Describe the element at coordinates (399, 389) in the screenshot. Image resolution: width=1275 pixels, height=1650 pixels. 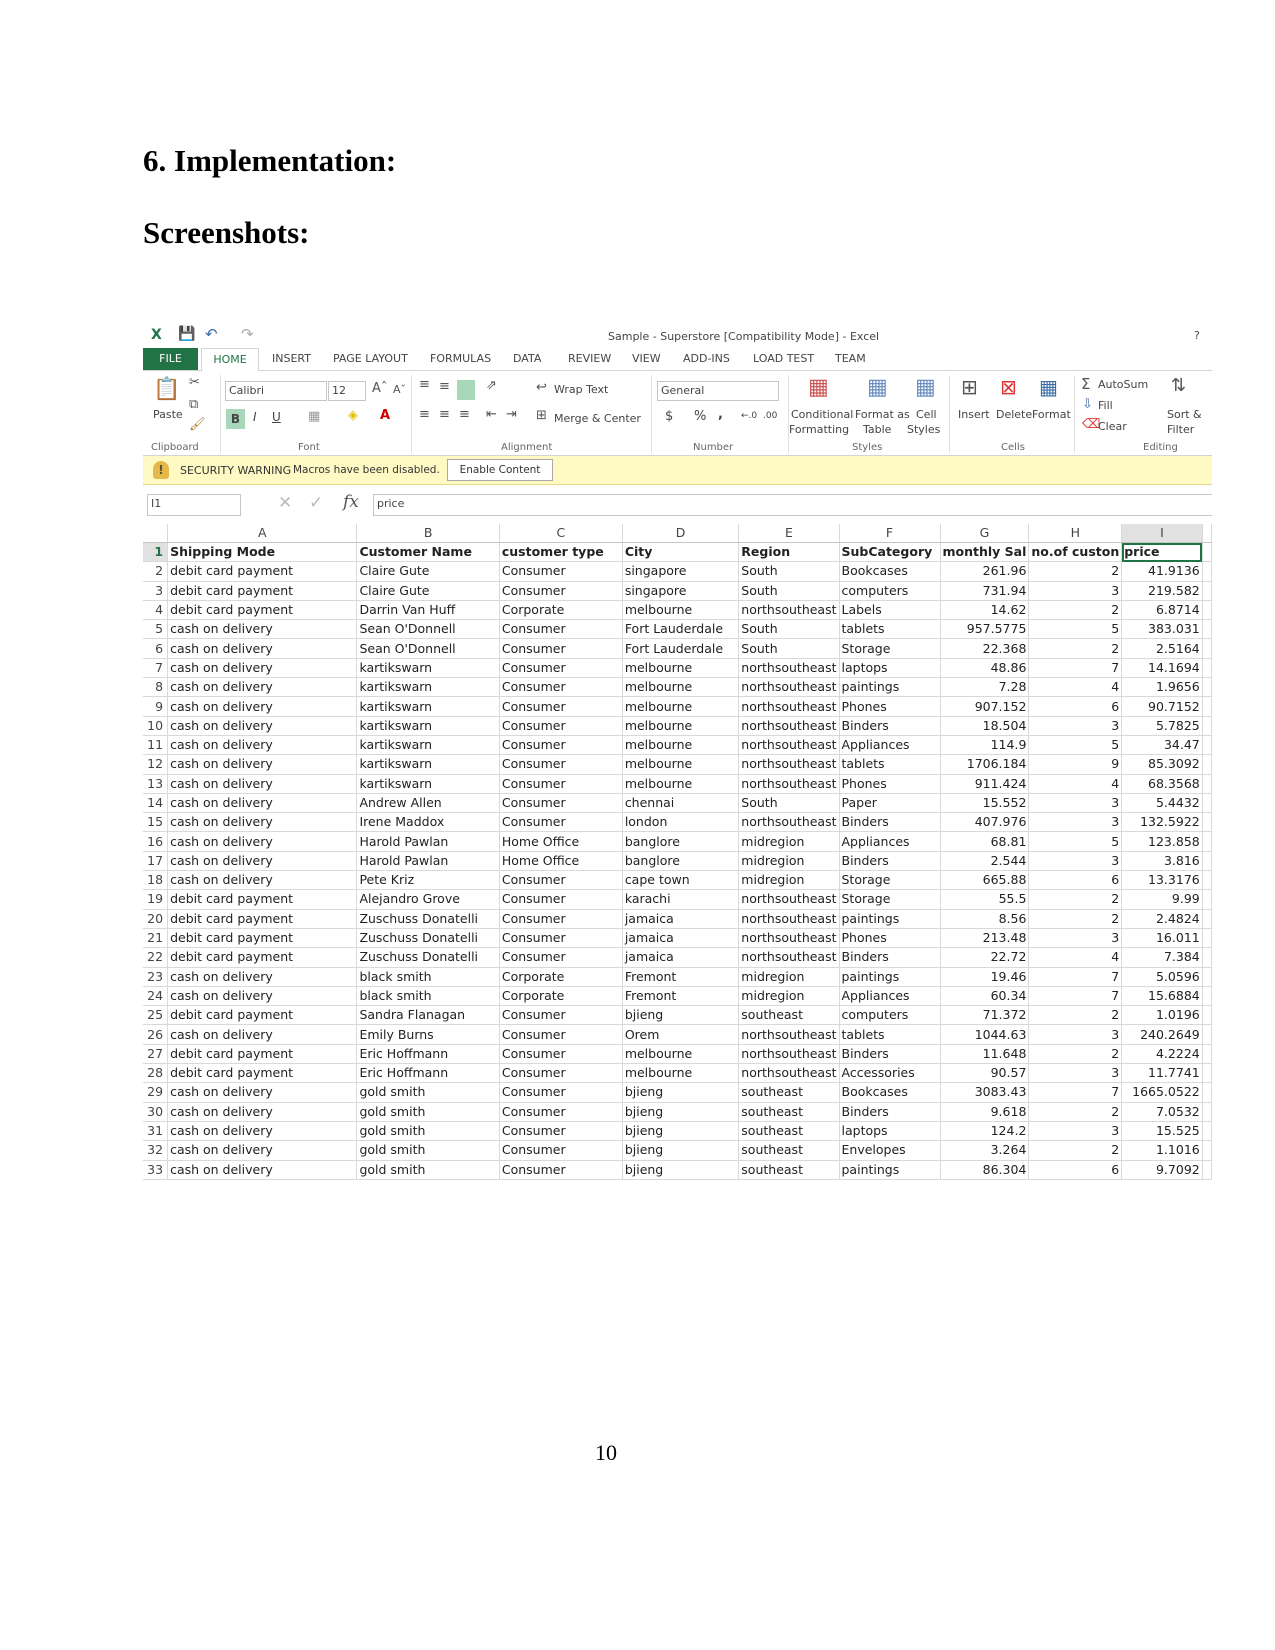
I see `shrink-font-icon: Aˇ` at that location.